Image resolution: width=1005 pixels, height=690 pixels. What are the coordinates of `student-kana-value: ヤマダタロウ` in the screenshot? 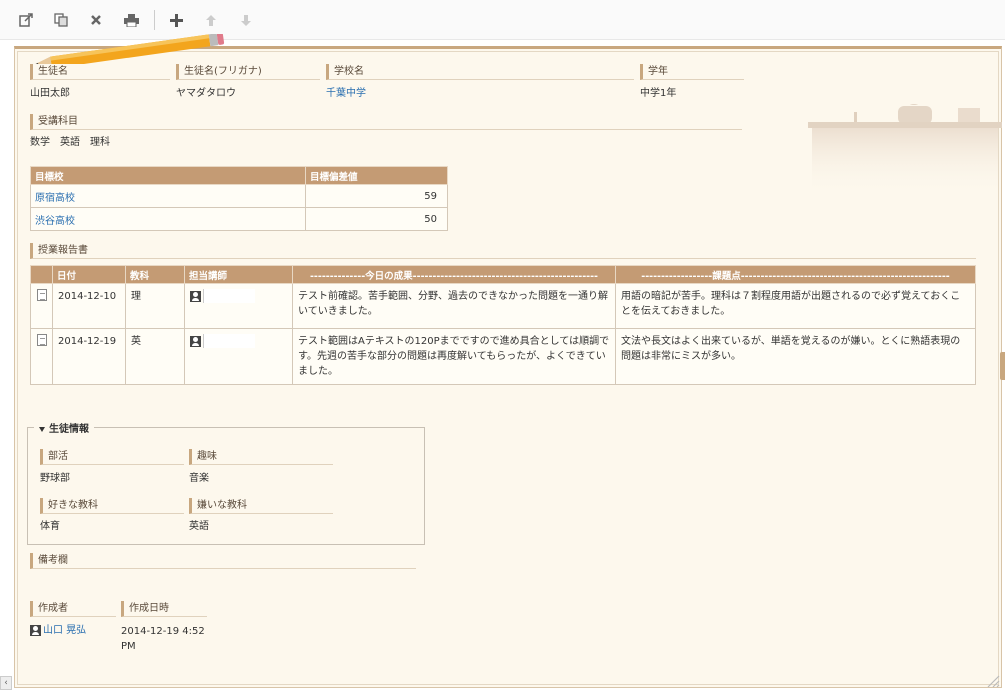 It's located at (206, 93).